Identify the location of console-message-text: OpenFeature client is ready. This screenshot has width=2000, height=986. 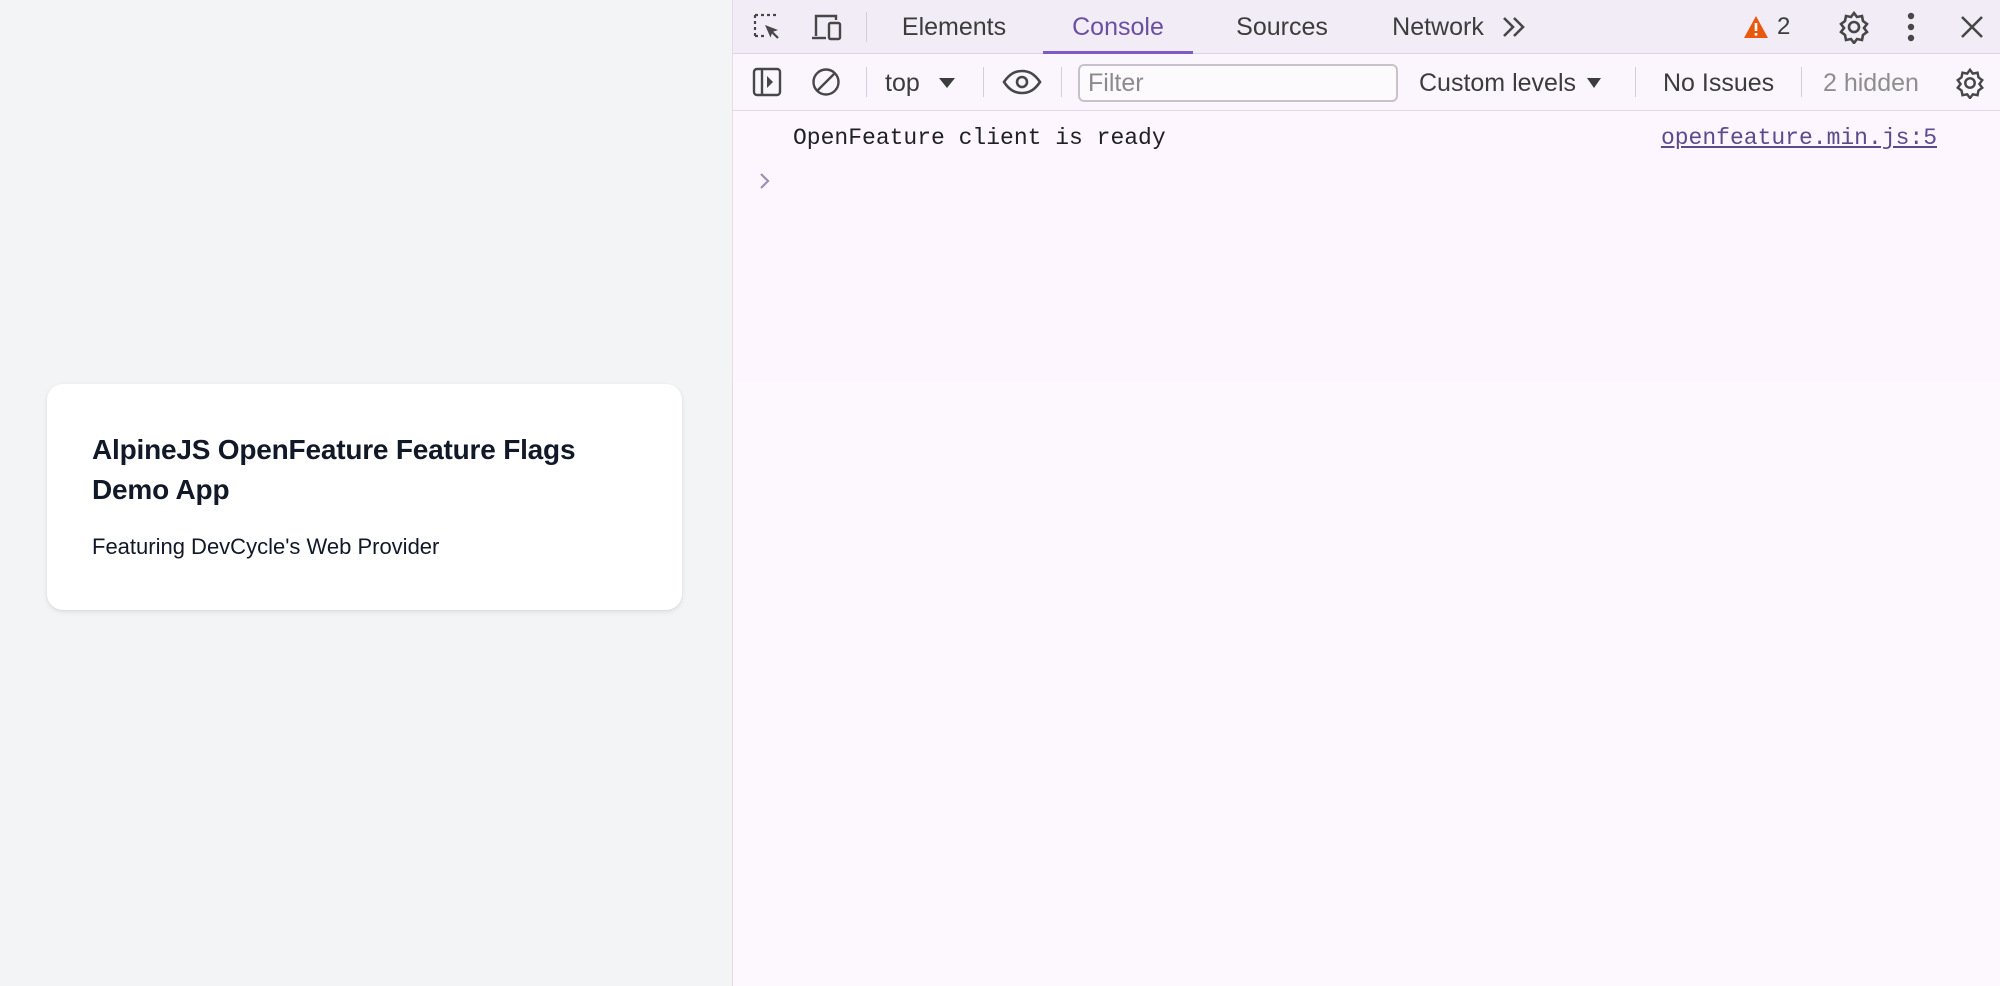
(979, 138).